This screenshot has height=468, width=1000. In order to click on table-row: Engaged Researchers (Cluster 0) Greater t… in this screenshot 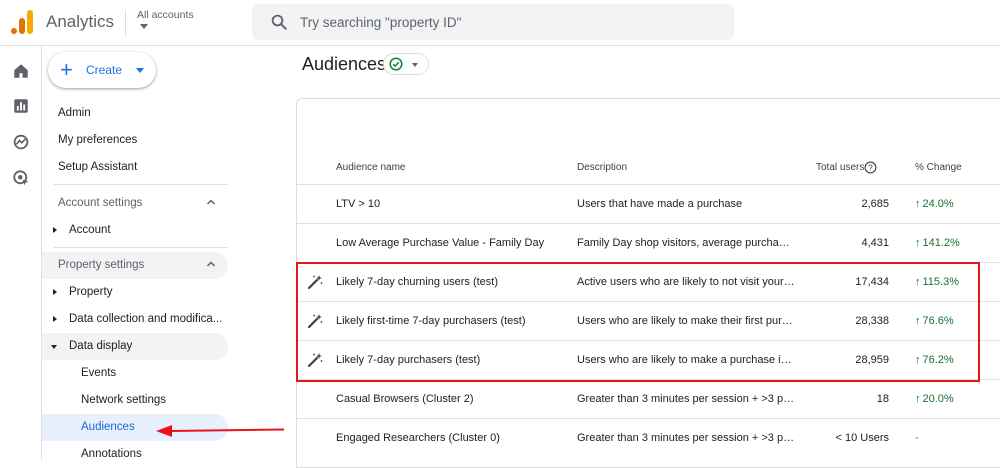, I will do `click(648, 437)`.